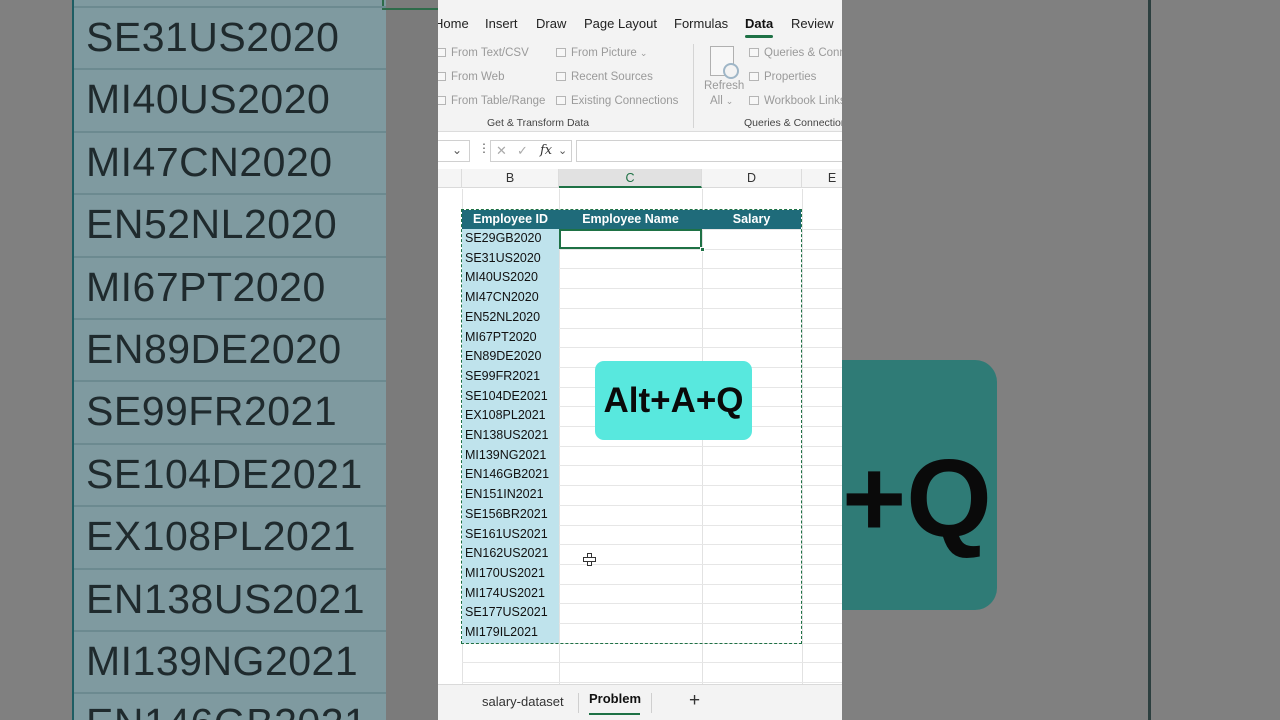 The width and height of the screenshot is (1280, 720). I want to click on web-icon, so click(442, 76).